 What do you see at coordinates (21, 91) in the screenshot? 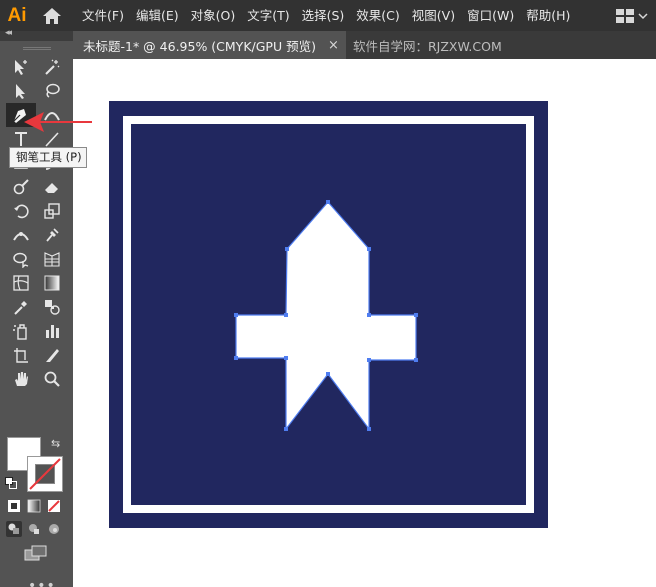
I see `direct-selection-icon` at bounding box center [21, 91].